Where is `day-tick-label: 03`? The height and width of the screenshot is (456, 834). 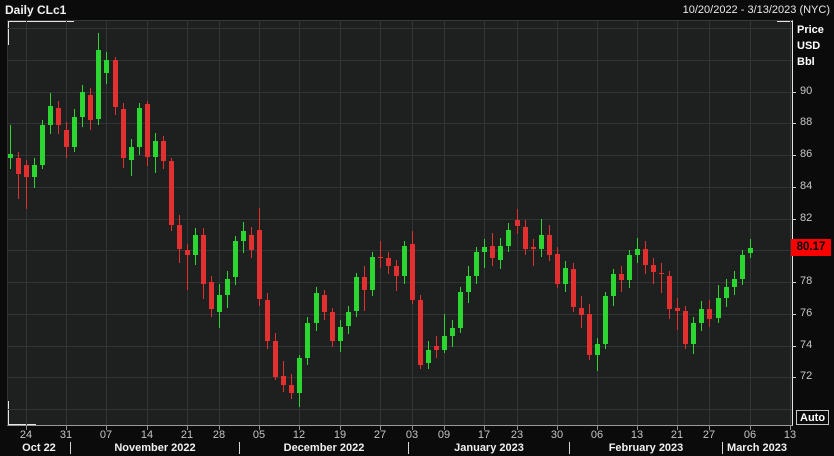
day-tick-label: 03 is located at coordinates (412, 435).